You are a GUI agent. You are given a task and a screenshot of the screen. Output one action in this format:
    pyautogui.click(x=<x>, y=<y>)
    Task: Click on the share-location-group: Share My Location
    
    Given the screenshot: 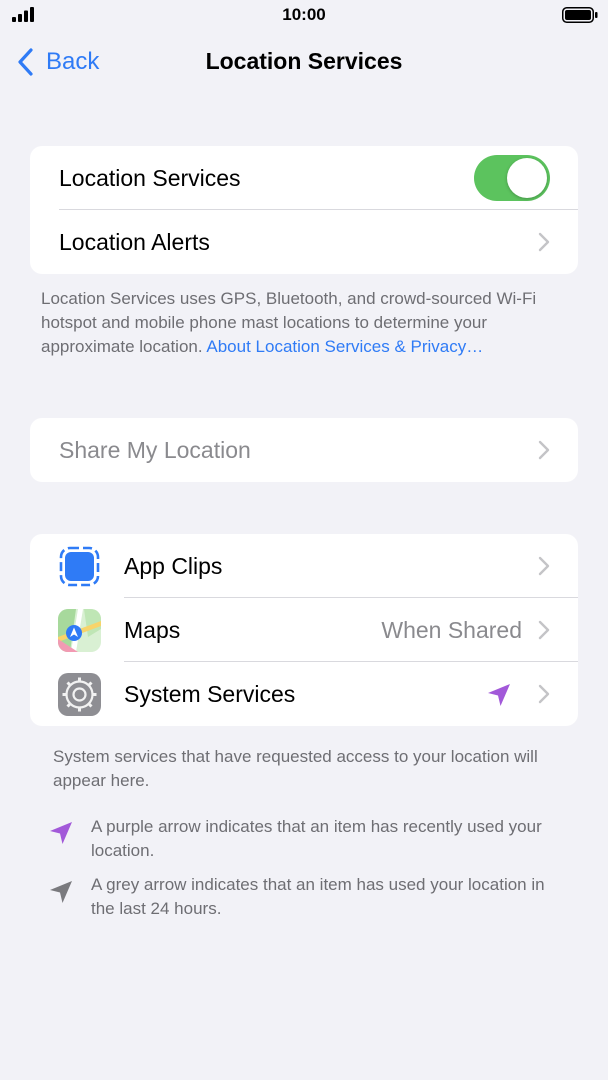 What is the action you would take?
    pyautogui.click(x=304, y=450)
    